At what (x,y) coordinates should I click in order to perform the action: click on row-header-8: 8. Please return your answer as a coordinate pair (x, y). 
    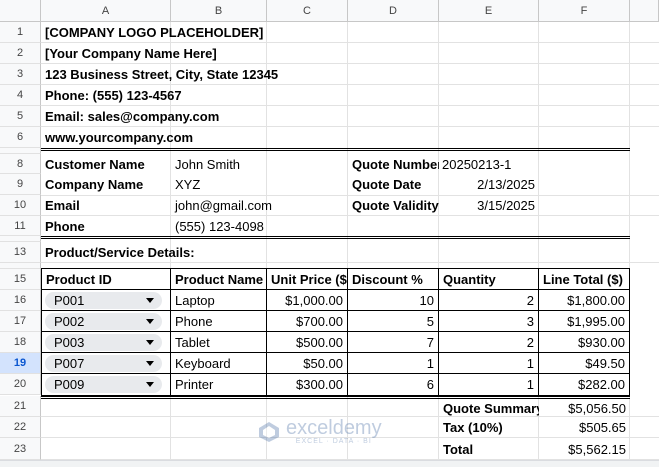
    Looking at the image, I should click on (20, 164).